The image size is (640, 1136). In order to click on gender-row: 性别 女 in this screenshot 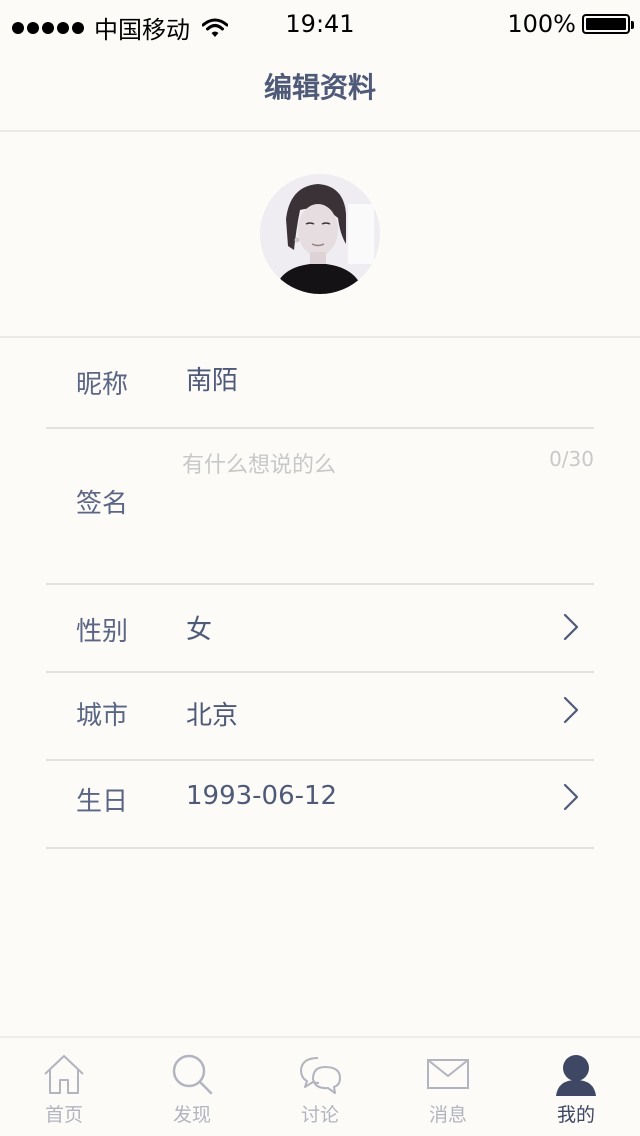, I will do `click(320, 629)`.